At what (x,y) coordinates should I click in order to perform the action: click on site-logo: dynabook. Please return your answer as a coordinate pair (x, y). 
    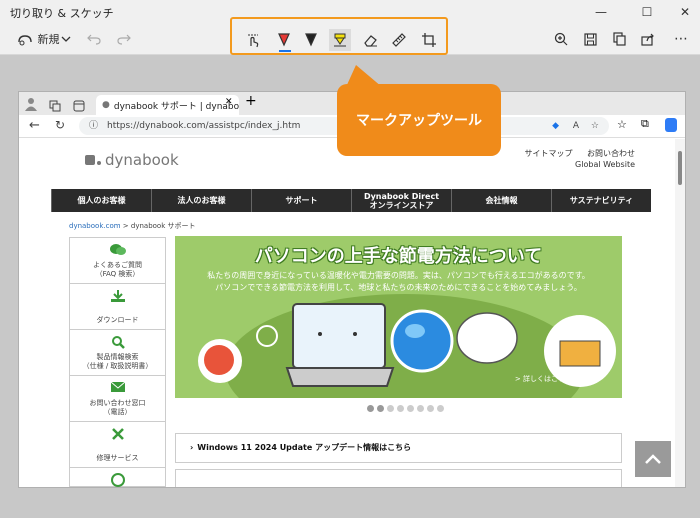
    Looking at the image, I should click on (132, 160).